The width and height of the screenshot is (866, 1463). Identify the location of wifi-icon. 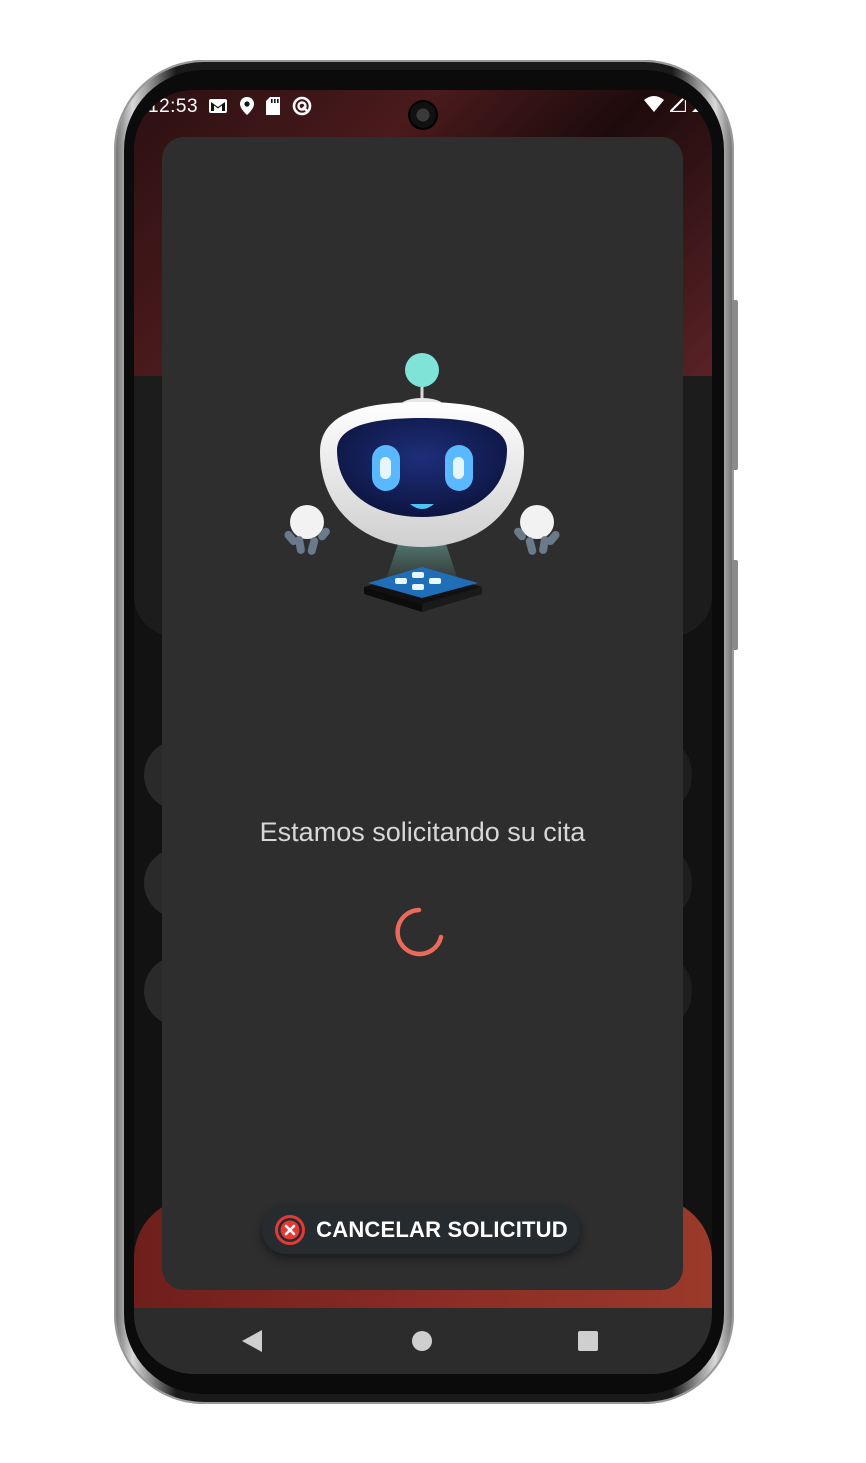
(654, 104).